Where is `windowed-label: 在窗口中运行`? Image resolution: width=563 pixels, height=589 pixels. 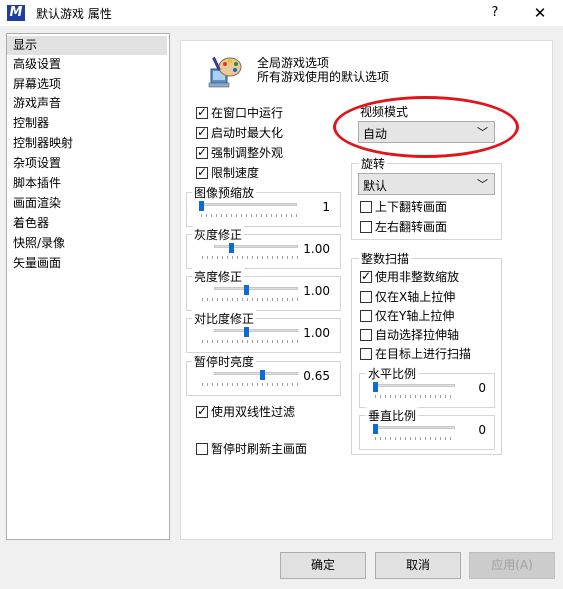 windowed-label: 在窗口中运行 is located at coordinates (247, 113).